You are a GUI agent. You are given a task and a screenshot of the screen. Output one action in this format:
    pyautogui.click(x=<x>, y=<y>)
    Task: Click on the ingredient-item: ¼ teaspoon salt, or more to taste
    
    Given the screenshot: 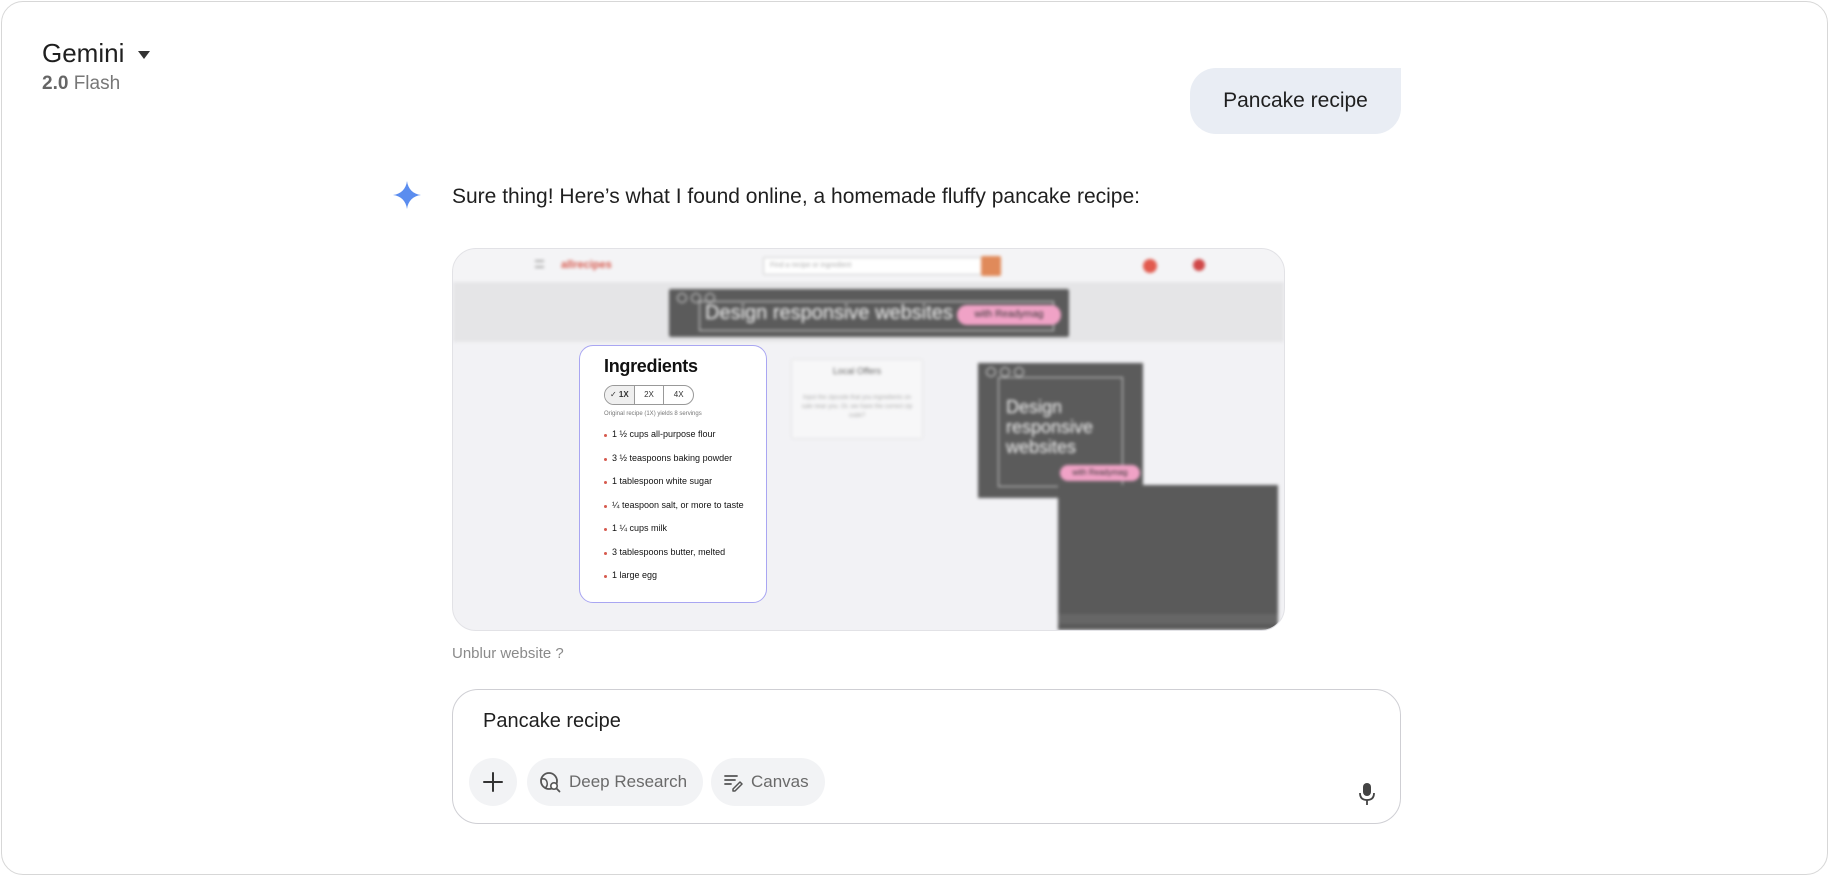 What is the action you would take?
    pyautogui.click(x=685, y=506)
    